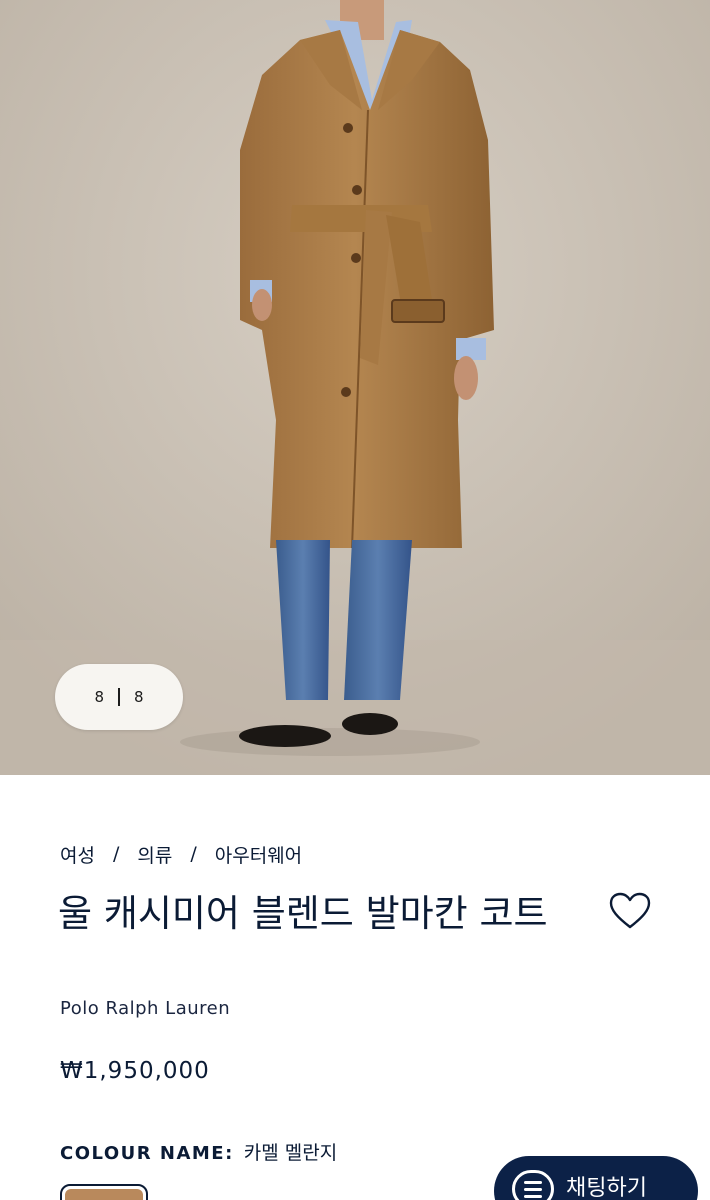  I want to click on chat-button: 채팅하기, so click(596, 1178).